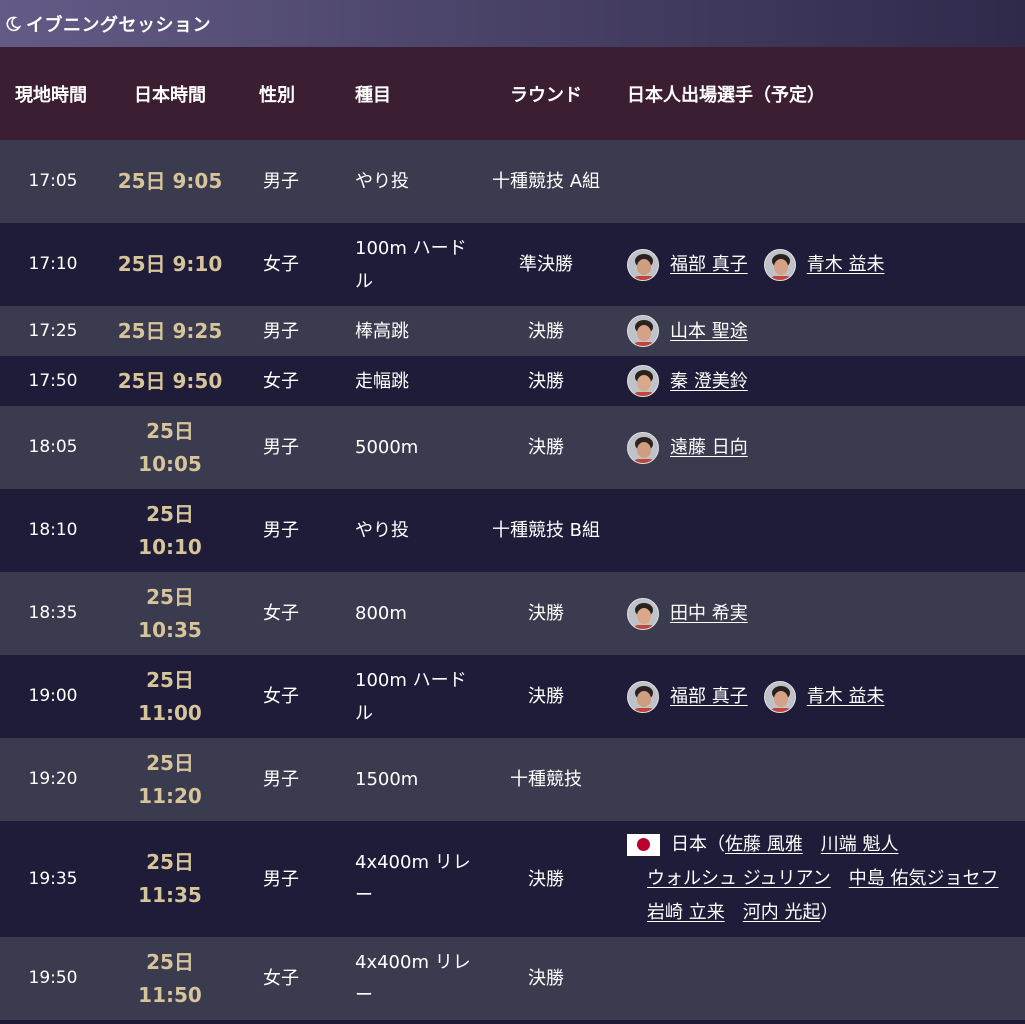  Describe the element at coordinates (512, 381) in the screenshot. I see `table-row: 17:50 25日 9:50 女子 走幅跳 決勝 秦 澄美鈴` at that location.